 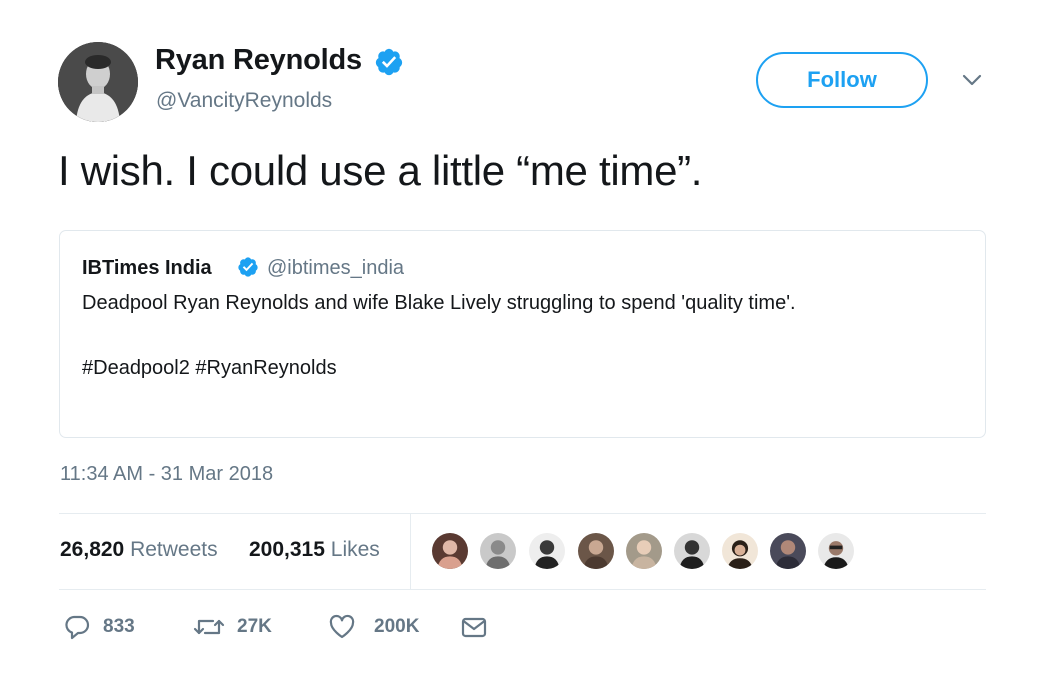 I want to click on retweets-label: Retweets, so click(x=174, y=549).